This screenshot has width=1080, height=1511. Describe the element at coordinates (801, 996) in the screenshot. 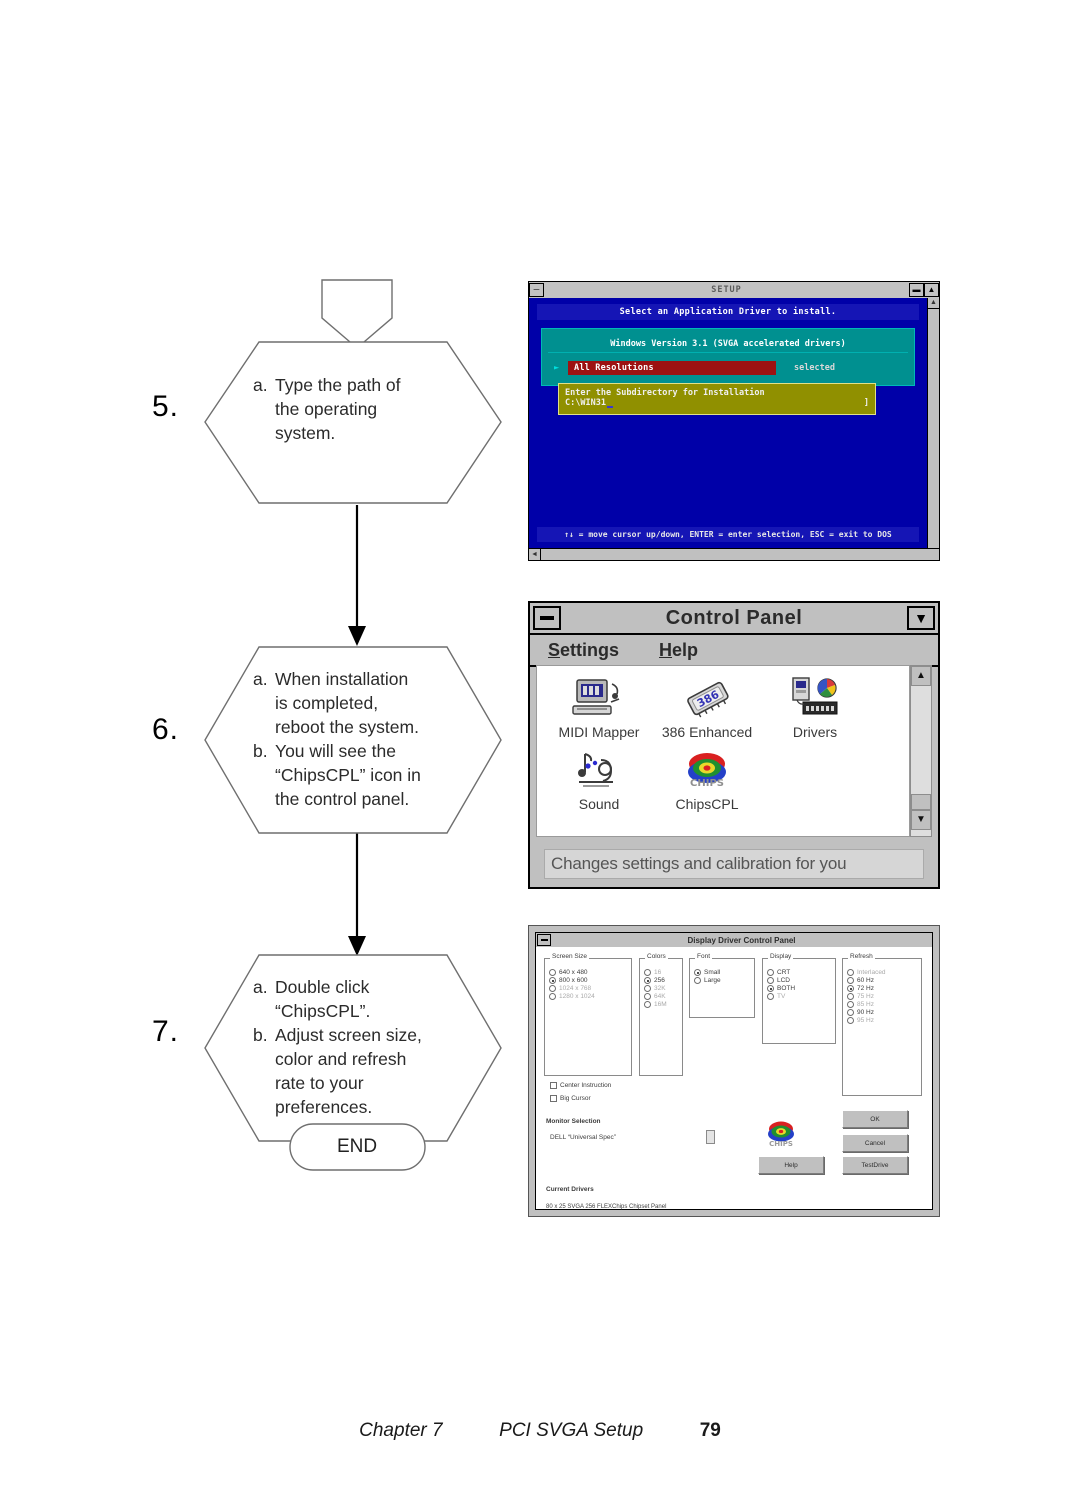

I see `radio-display-3: TV` at that location.